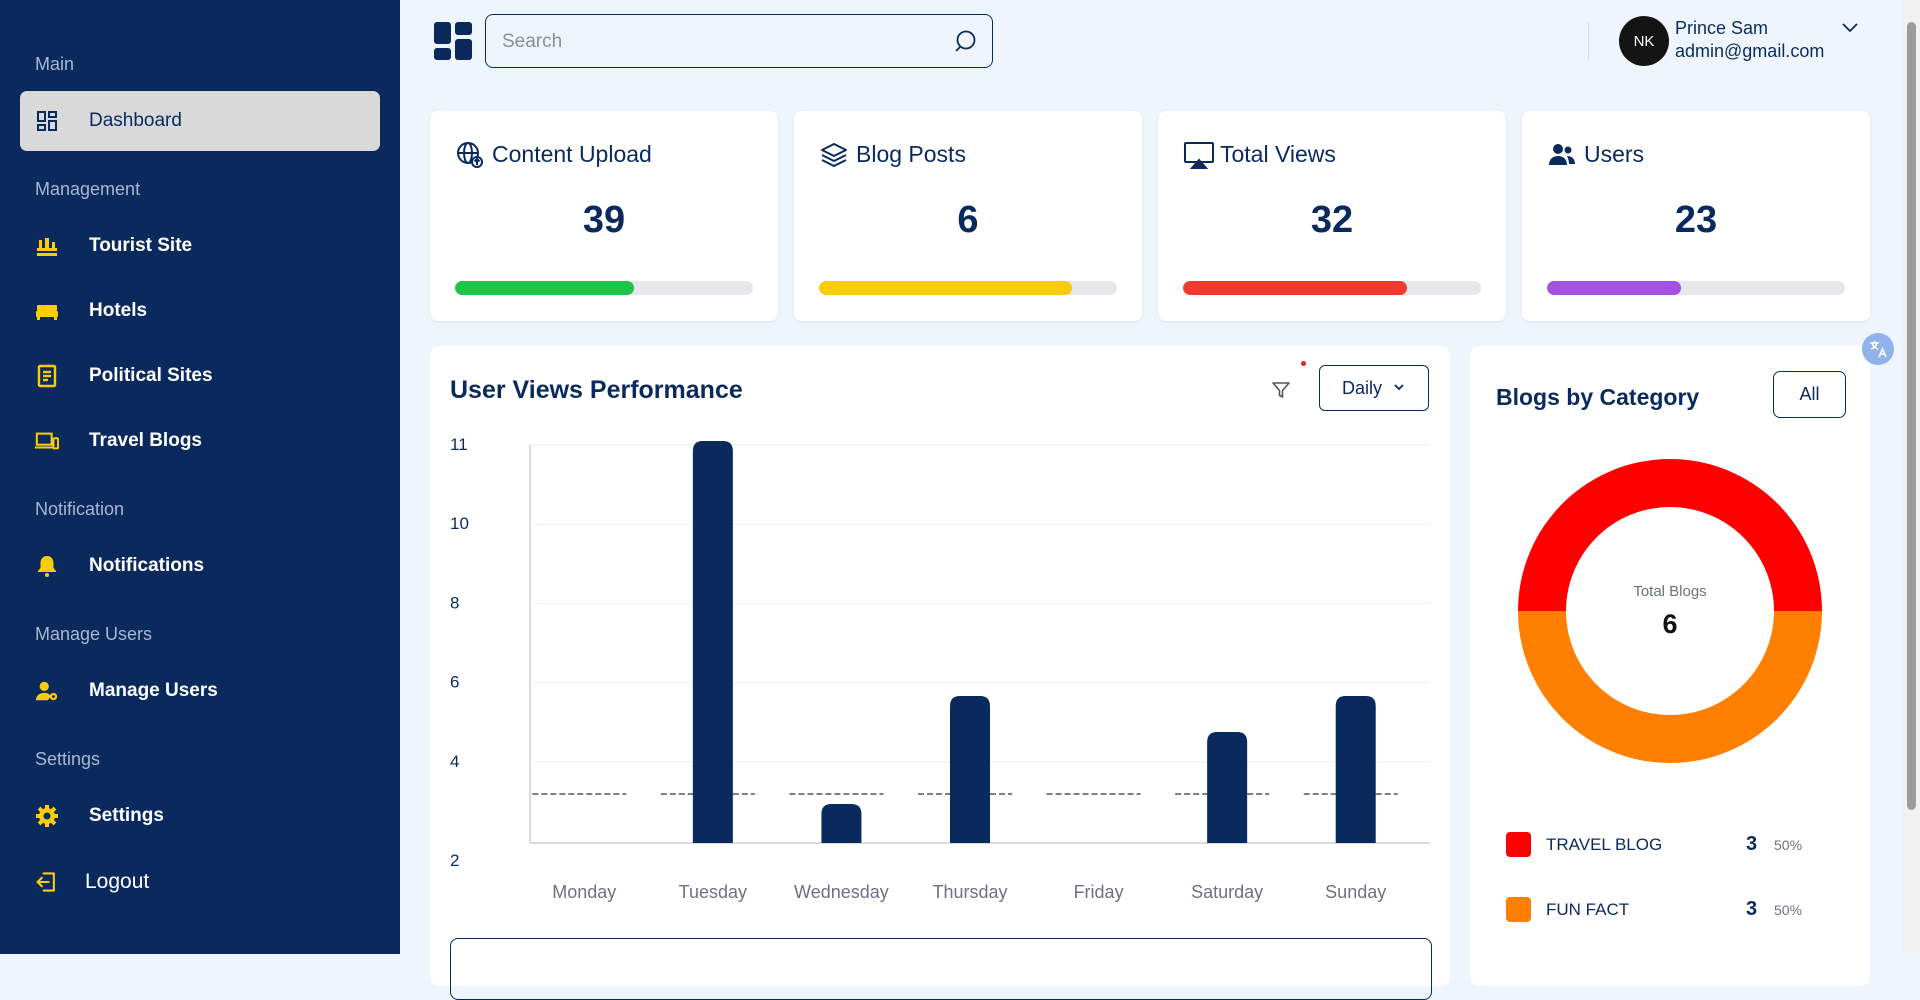 Image resolution: width=1920 pixels, height=1000 pixels. Describe the element at coordinates (454, 602) in the screenshot. I see `y-tick-label: 8` at that location.